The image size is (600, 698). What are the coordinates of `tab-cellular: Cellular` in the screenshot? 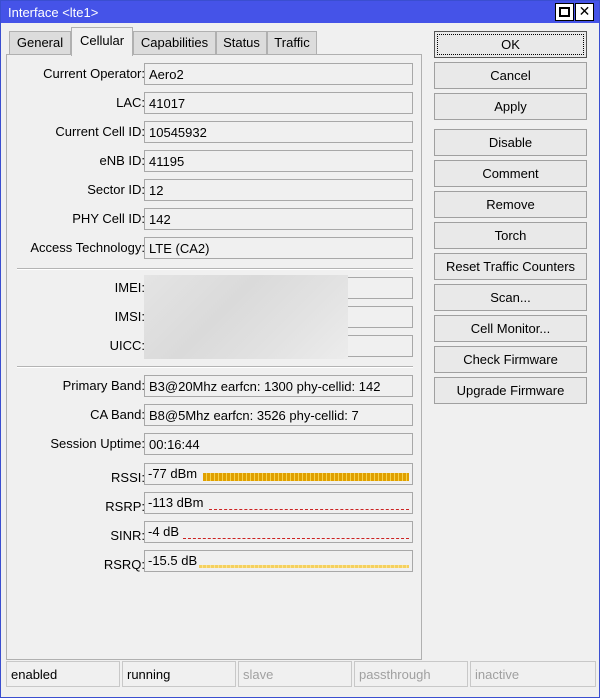 It's located at (102, 41).